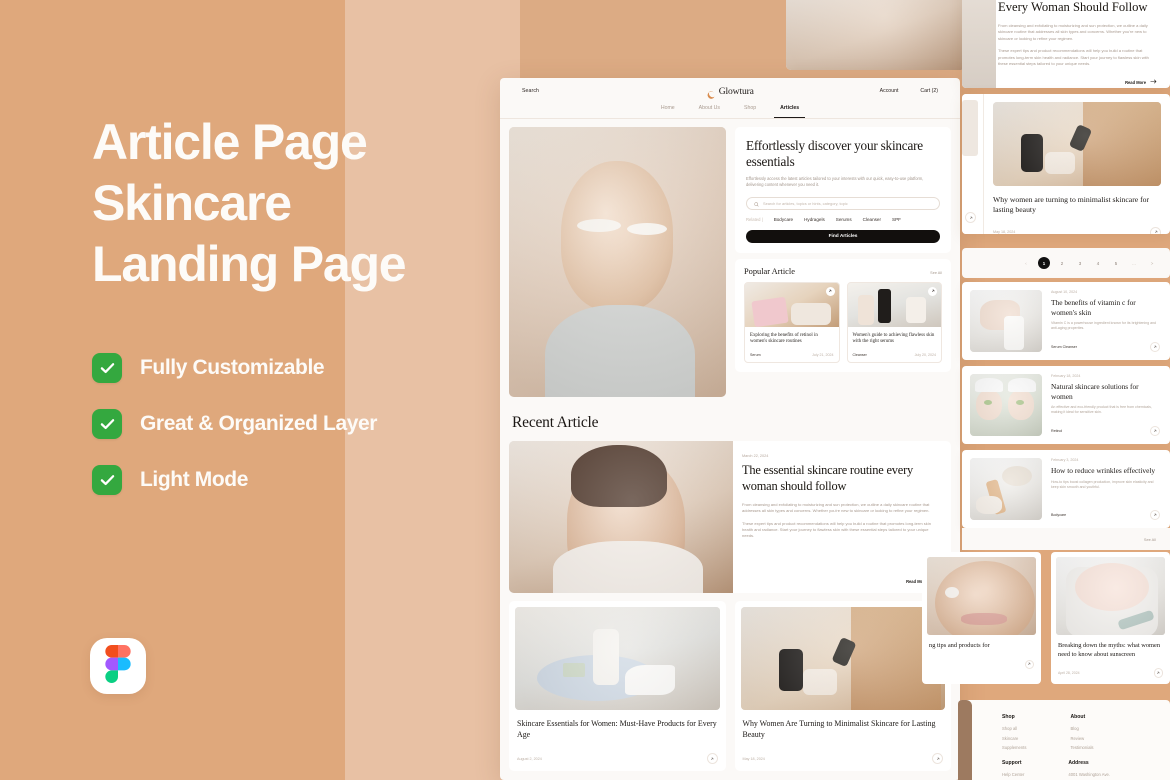 The width and height of the screenshot is (1170, 780). I want to click on pagination-page-3: 3, so click(1080, 263).